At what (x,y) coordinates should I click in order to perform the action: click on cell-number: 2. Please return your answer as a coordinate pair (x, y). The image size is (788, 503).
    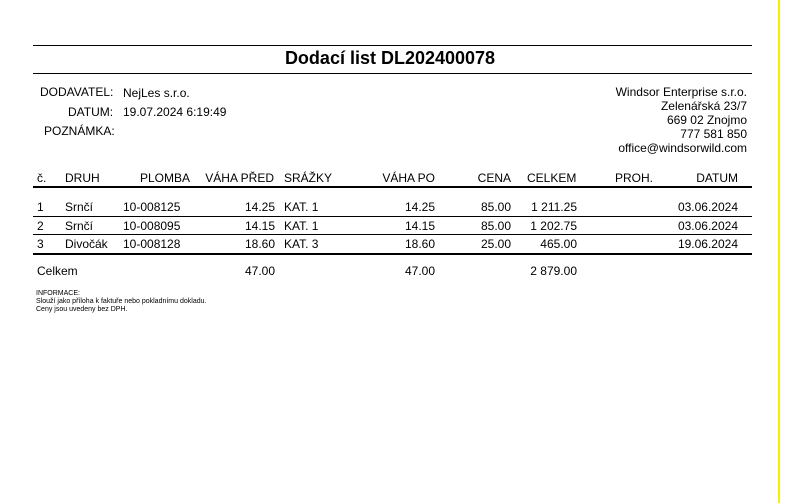
    Looking at the image, I should click on (40, 226).